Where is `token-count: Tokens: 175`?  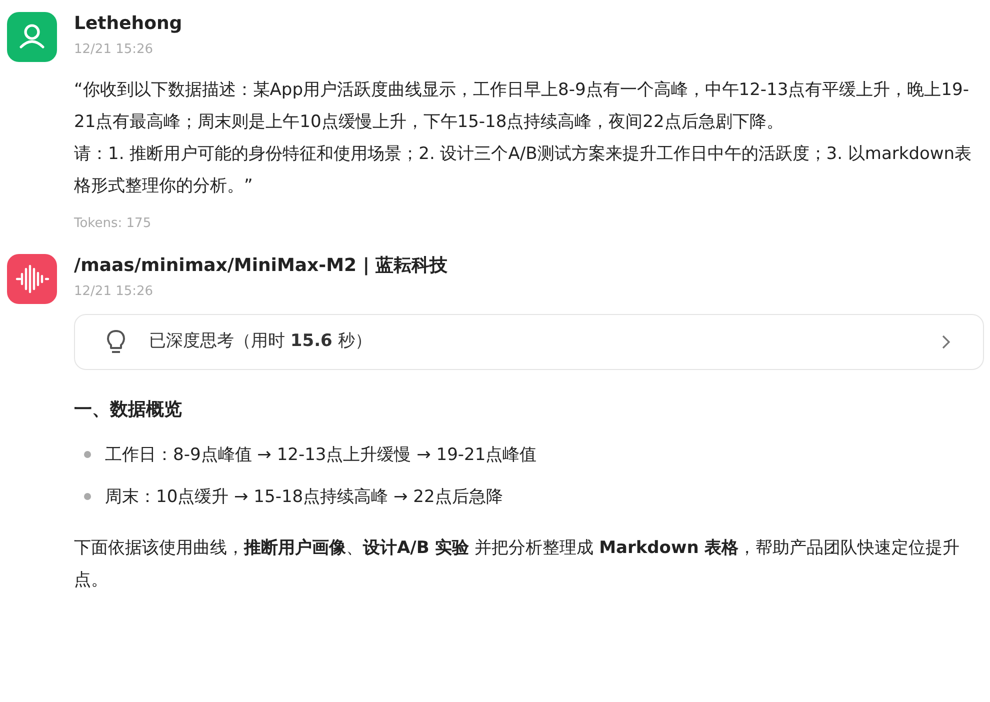 token-count: Tokens: 175 is located at coordinates (113, 224).